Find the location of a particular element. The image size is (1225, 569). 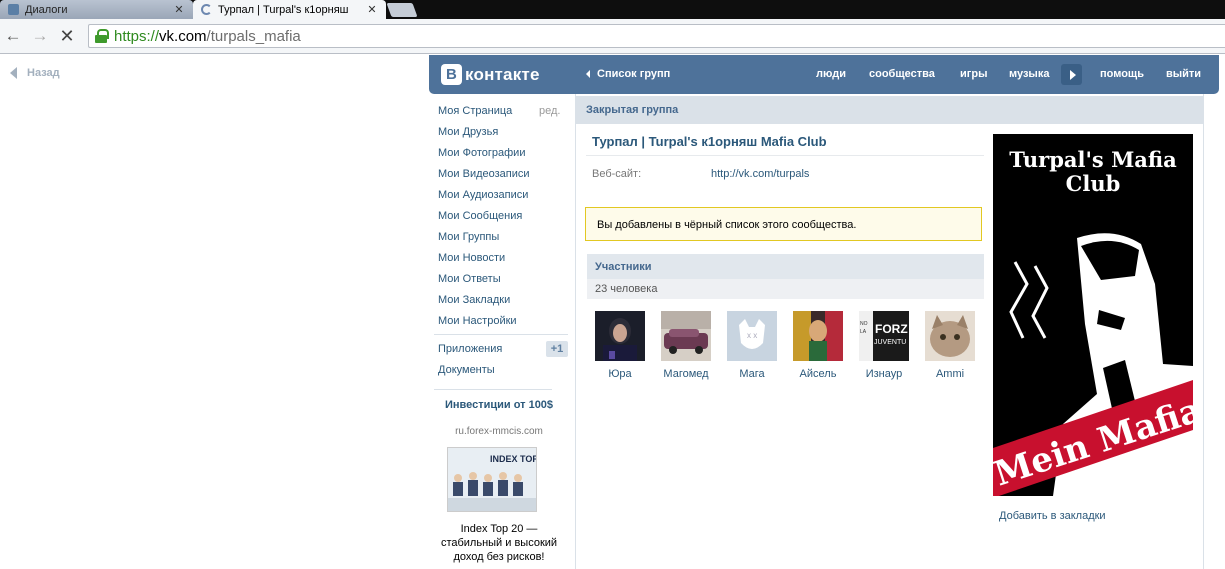

closed-group-bar: Закрытая группа is located at coordinates (889, 110).